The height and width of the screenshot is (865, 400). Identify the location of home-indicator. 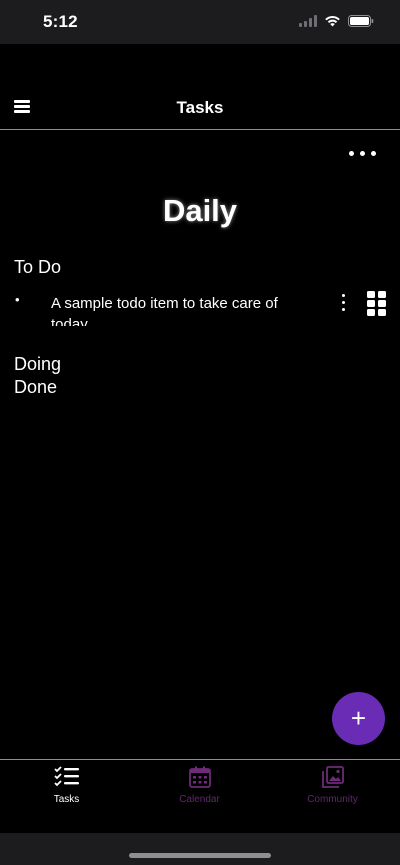
(200, 855).